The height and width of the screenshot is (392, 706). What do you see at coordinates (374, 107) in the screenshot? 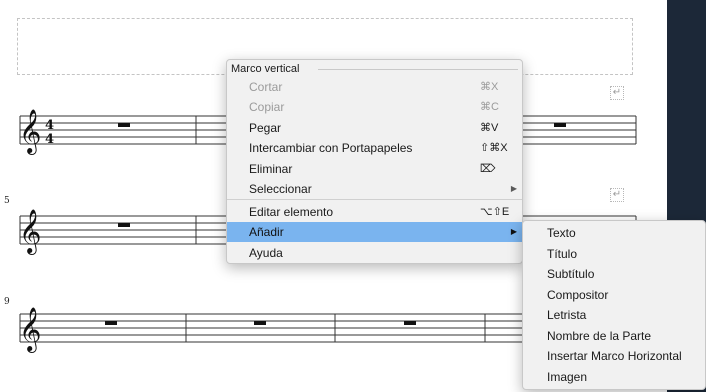
I see `menu-item-copiar: Copiar ⌘C` at bounding box center [374, 107].